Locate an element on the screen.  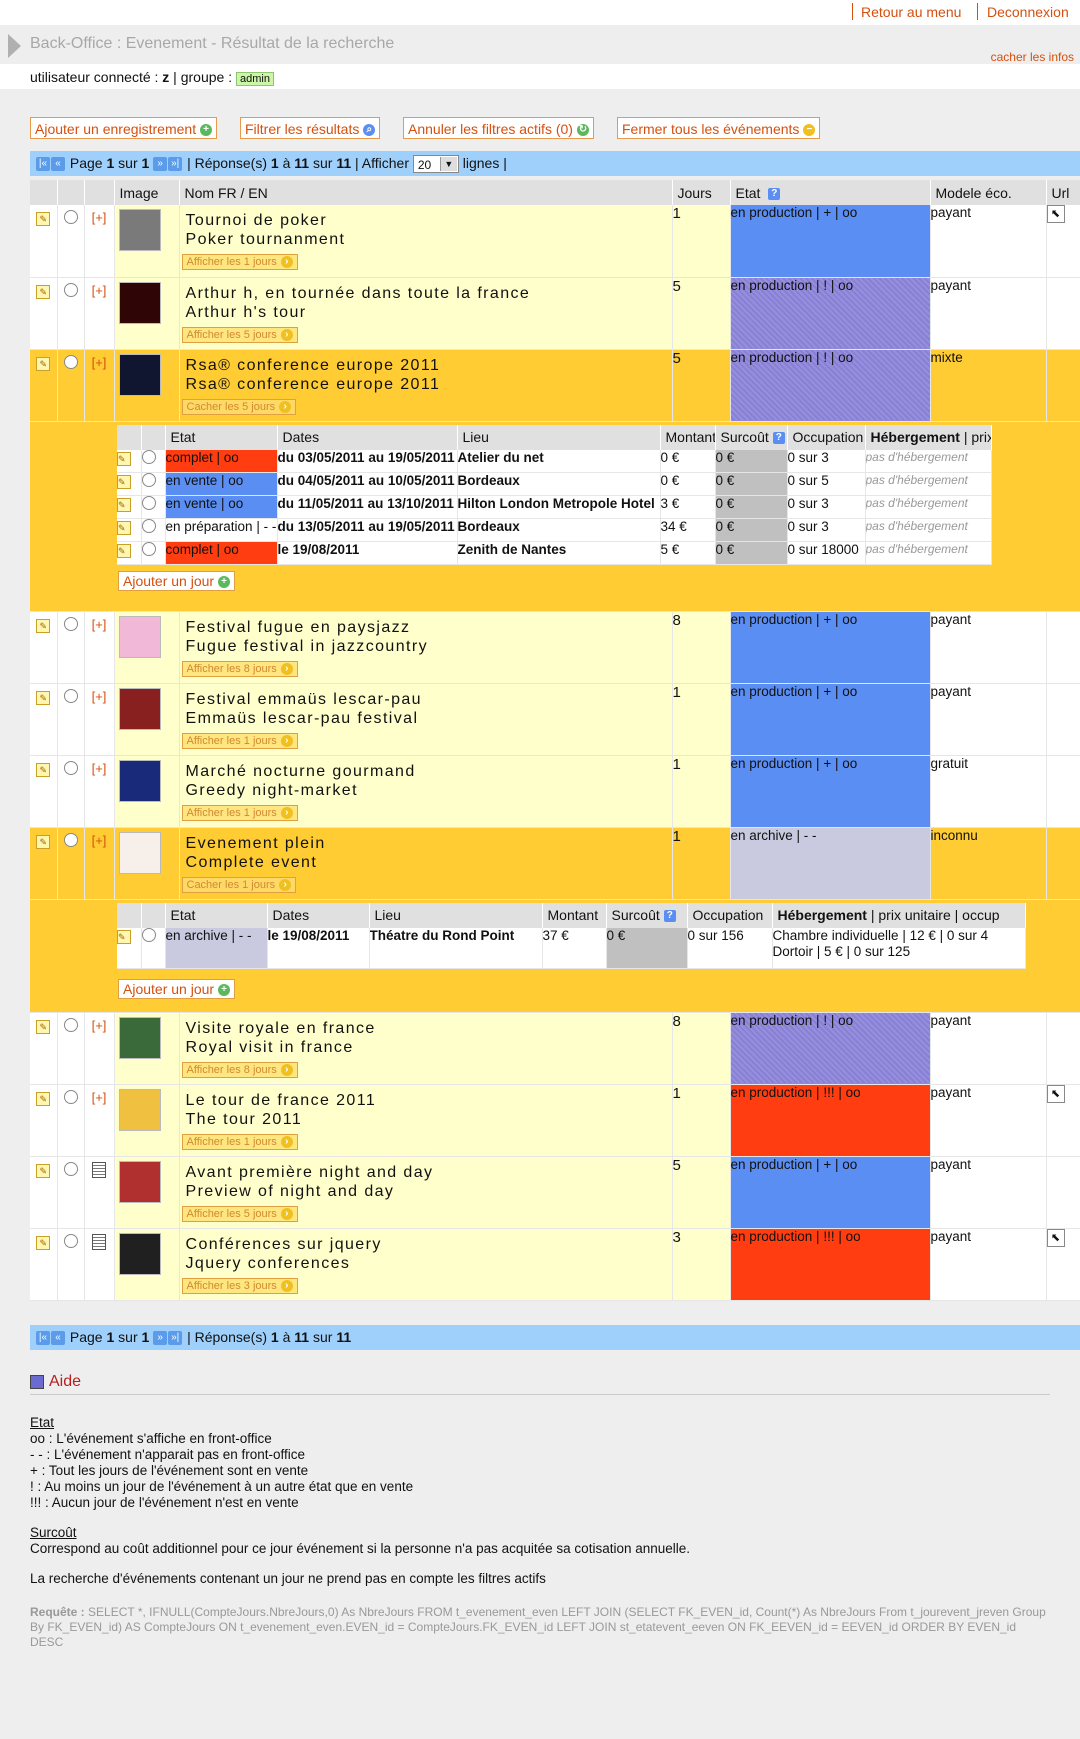
cancel-filters-button: Annuler les filtres actifs (0) ↻ is located at coordinates (498, 128).